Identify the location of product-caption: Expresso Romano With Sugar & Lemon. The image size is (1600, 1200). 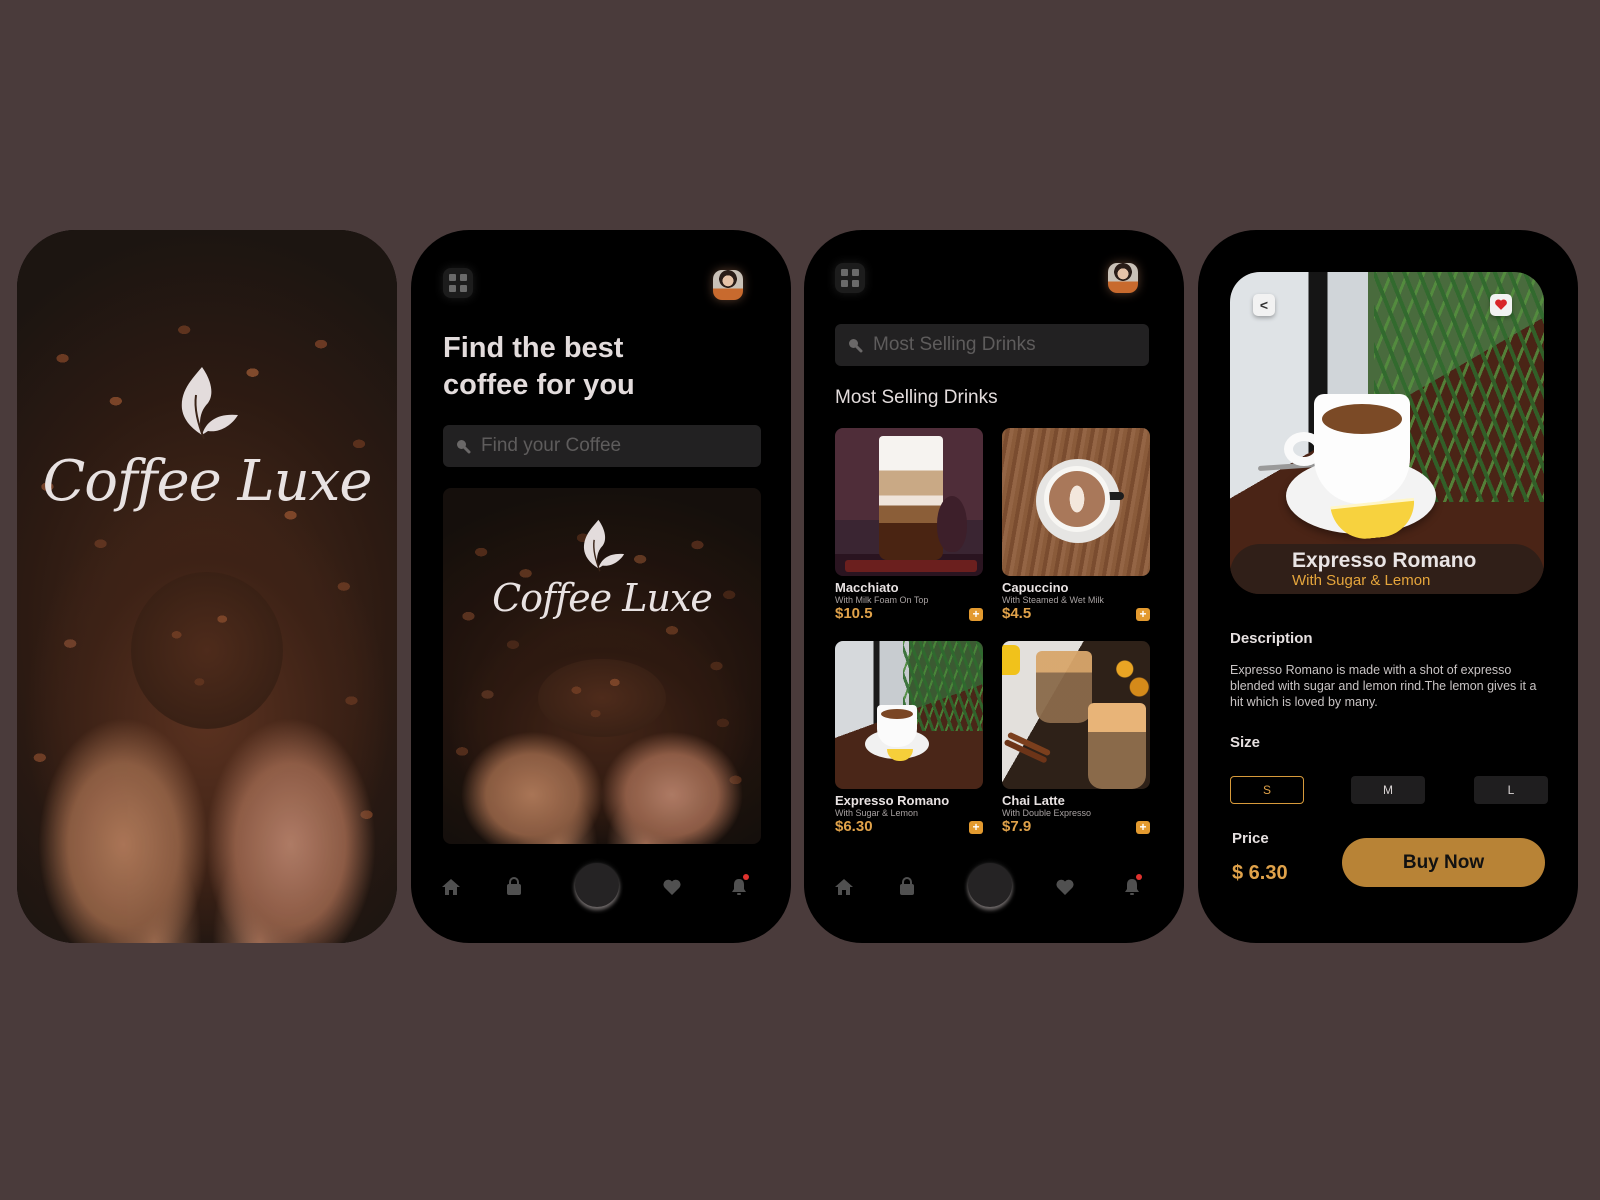
(1387, 569).